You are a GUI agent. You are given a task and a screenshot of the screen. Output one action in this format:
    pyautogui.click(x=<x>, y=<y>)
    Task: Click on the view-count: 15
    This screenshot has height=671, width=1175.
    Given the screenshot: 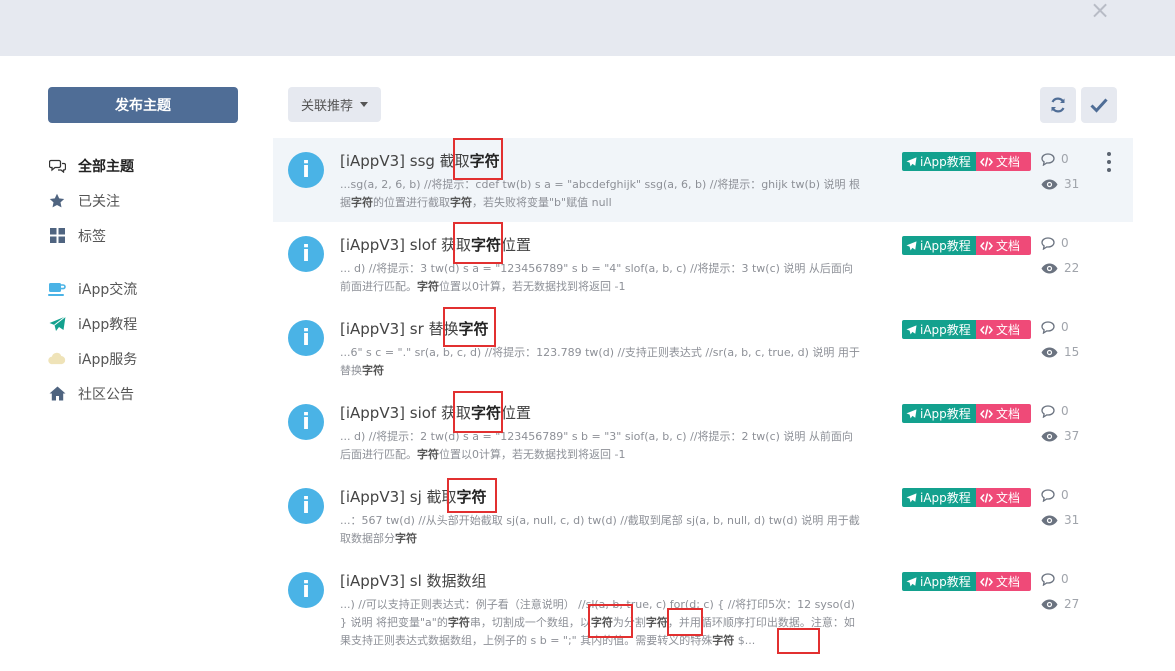 What is the action you would take?
    pyautogui.click(x=1060, y=352)
    